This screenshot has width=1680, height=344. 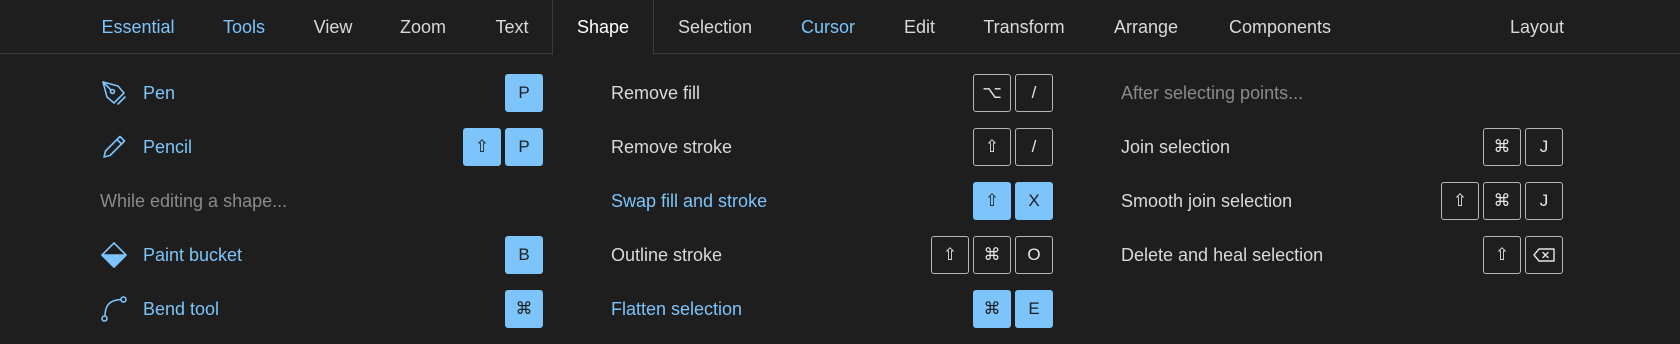 I want to click on tab-transform: Transform, so click(x=1024, y=27).